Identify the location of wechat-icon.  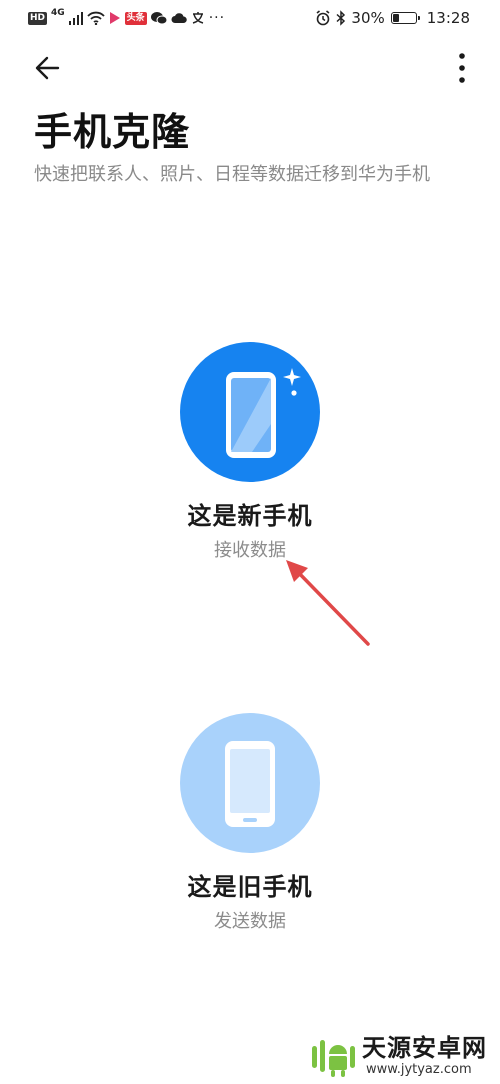
(158, 18).